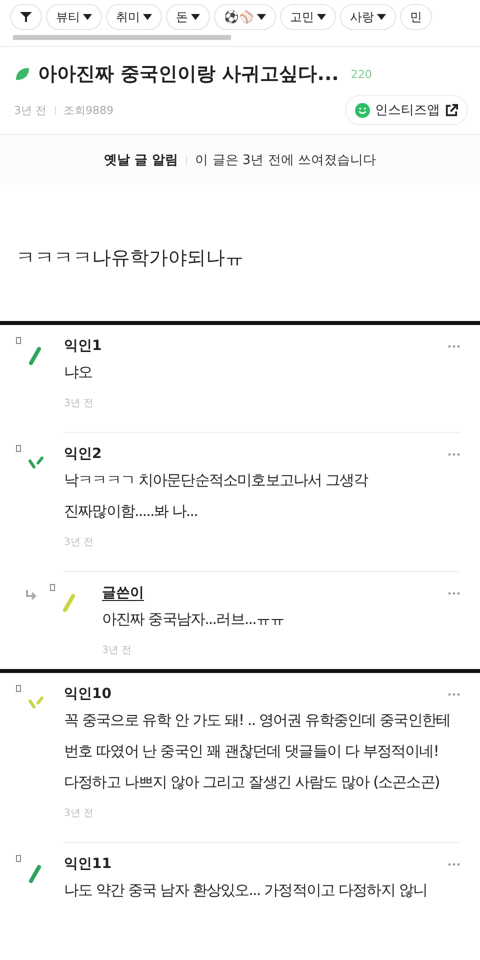 Image resolution: width=480 pixels, height=960 pixels. What do you see at coordinates (130, 258) in the screenshot?
I see `post-body: ㅋㅋㅋㅋ나유학가야되나ㅠ` at bounding box center [130, 258].